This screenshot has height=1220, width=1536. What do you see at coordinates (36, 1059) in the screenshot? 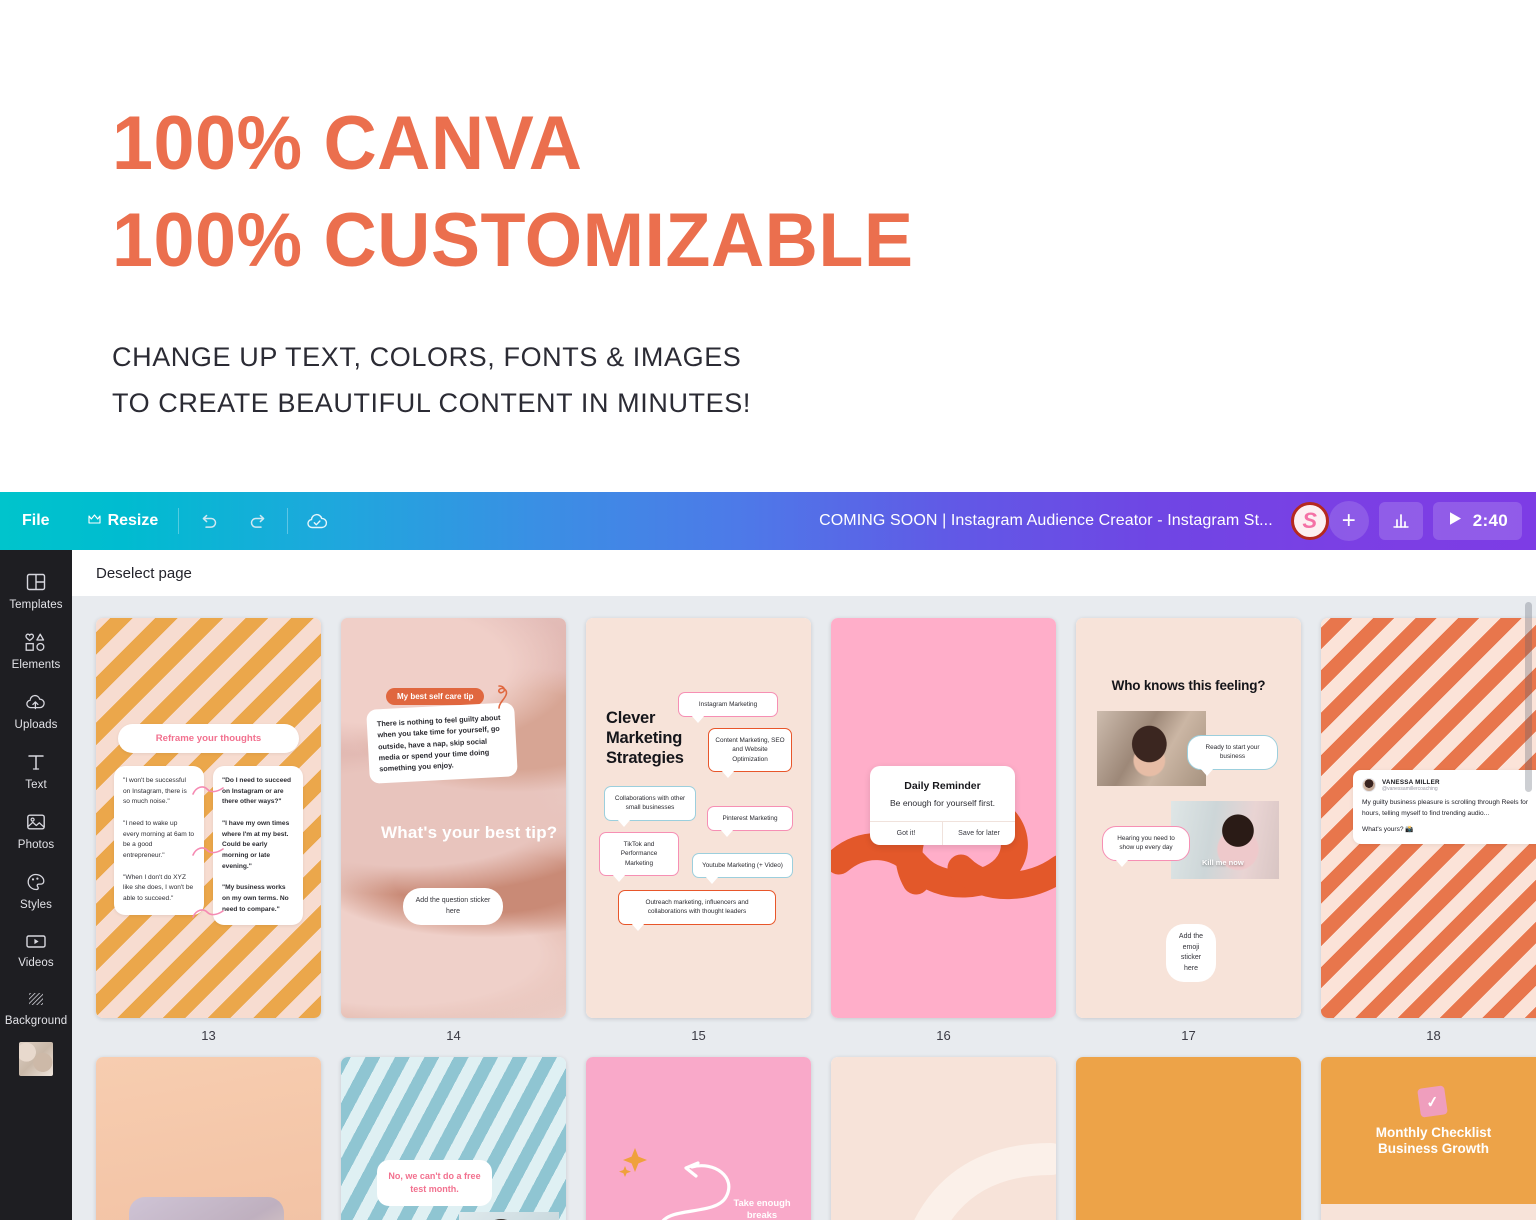
I see `sidebar-recent-thumbnail` at bounding box center [36, 1059].